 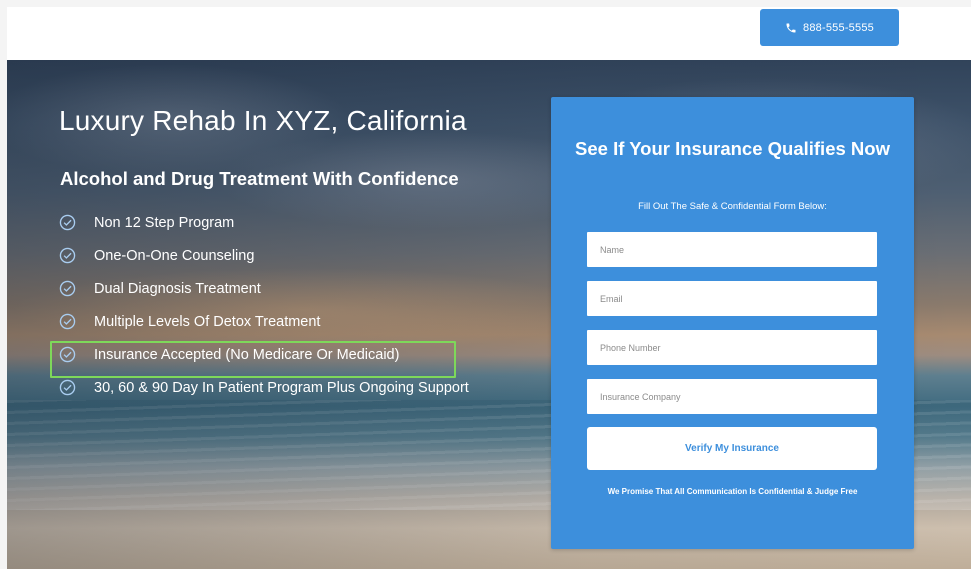 I want to click on feature-label: Non 12 Step Program, so click(x=164, y=222).